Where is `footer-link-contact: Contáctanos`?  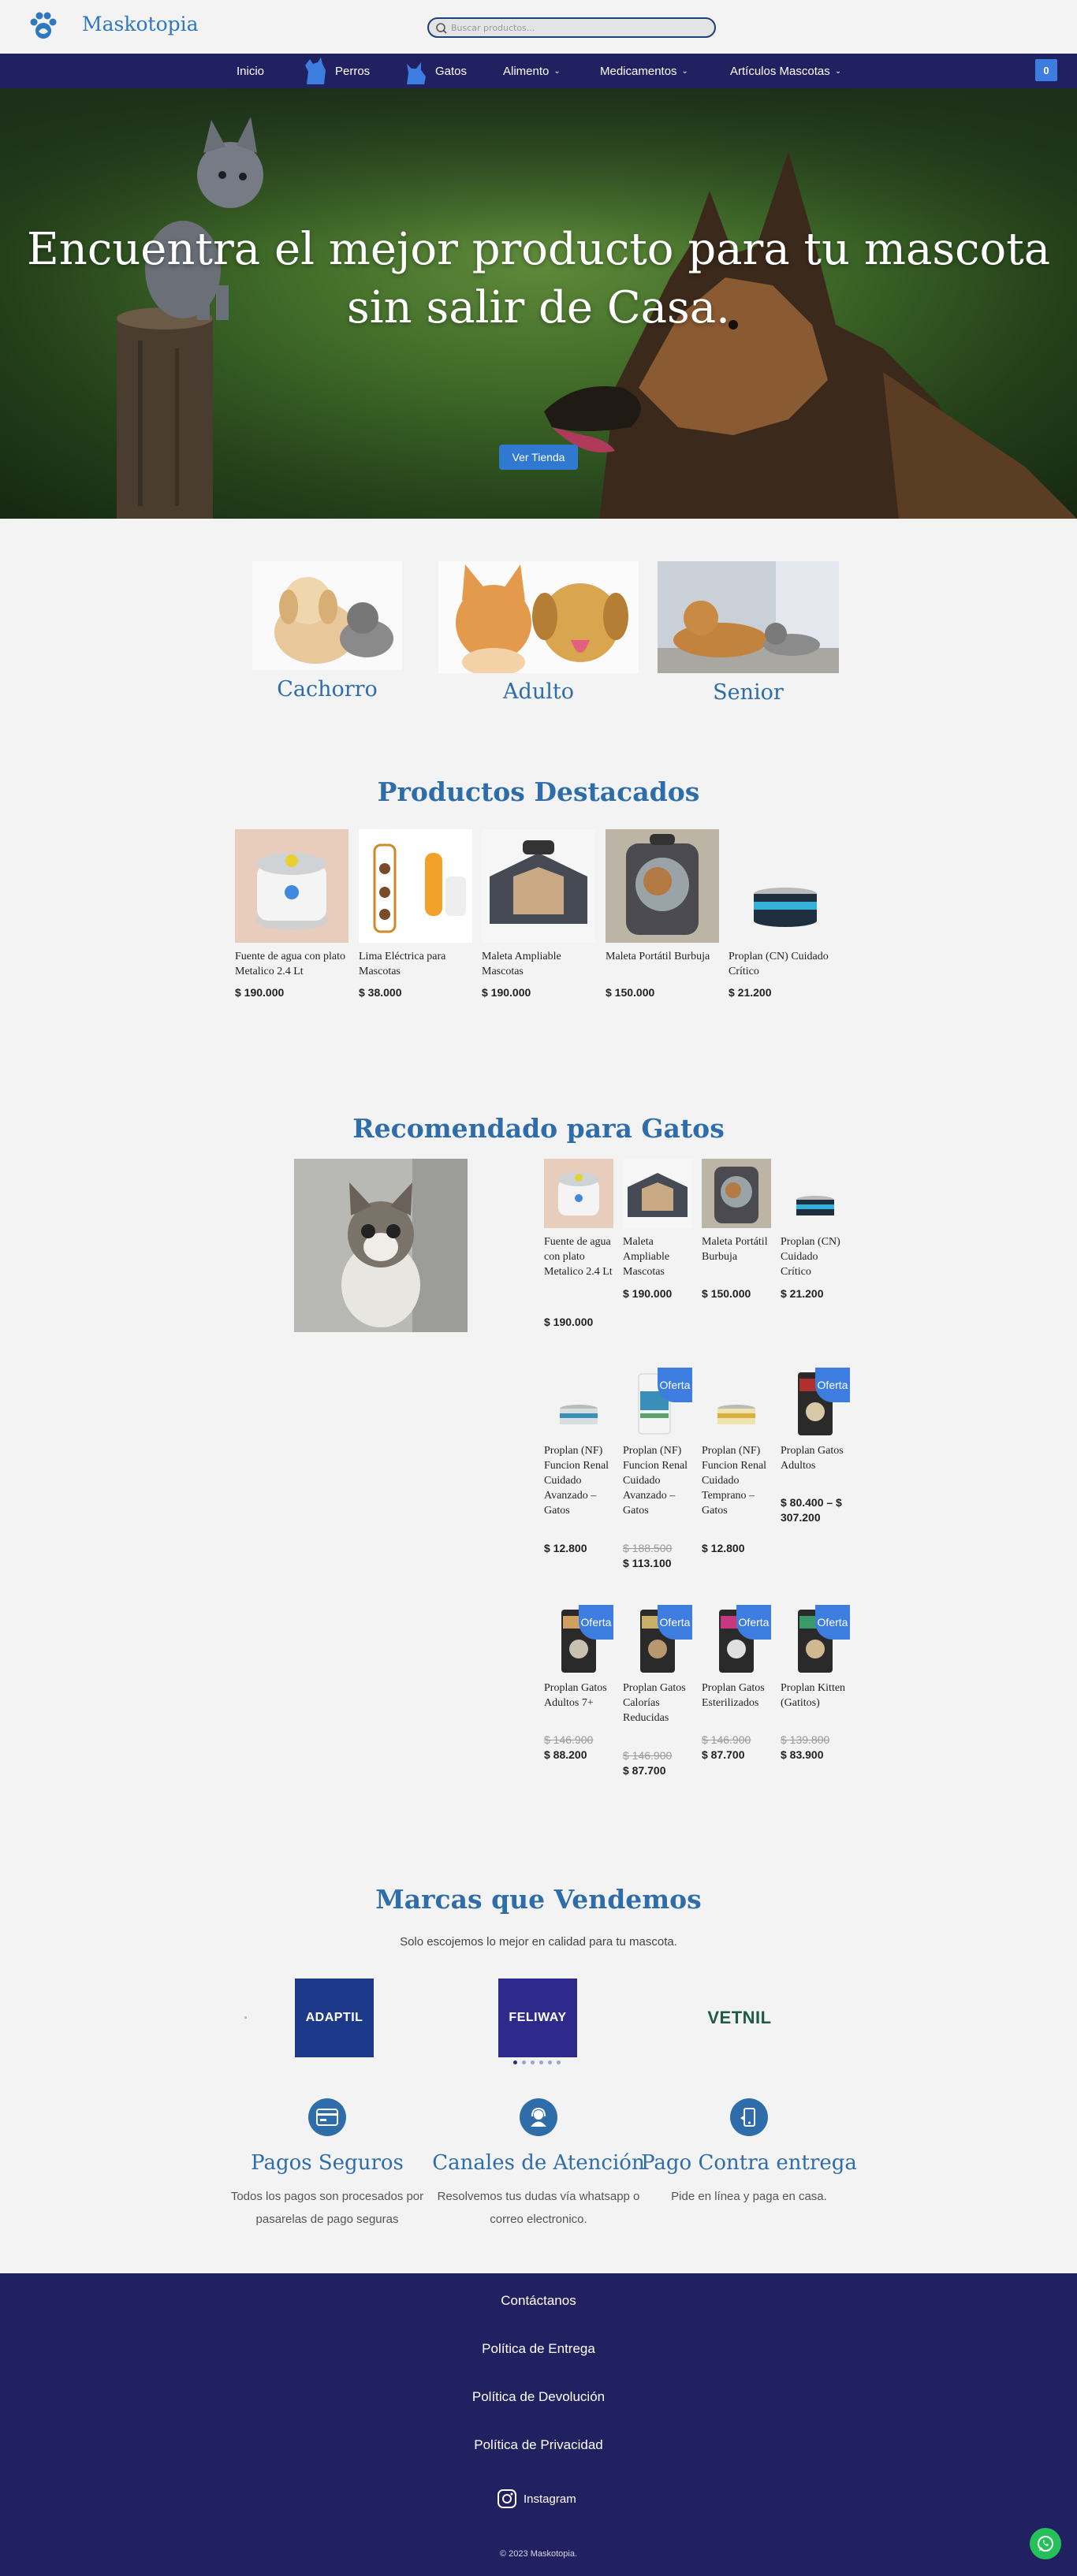
footer-link-contact: Contáctanos is located at coordinates (538, 2301).